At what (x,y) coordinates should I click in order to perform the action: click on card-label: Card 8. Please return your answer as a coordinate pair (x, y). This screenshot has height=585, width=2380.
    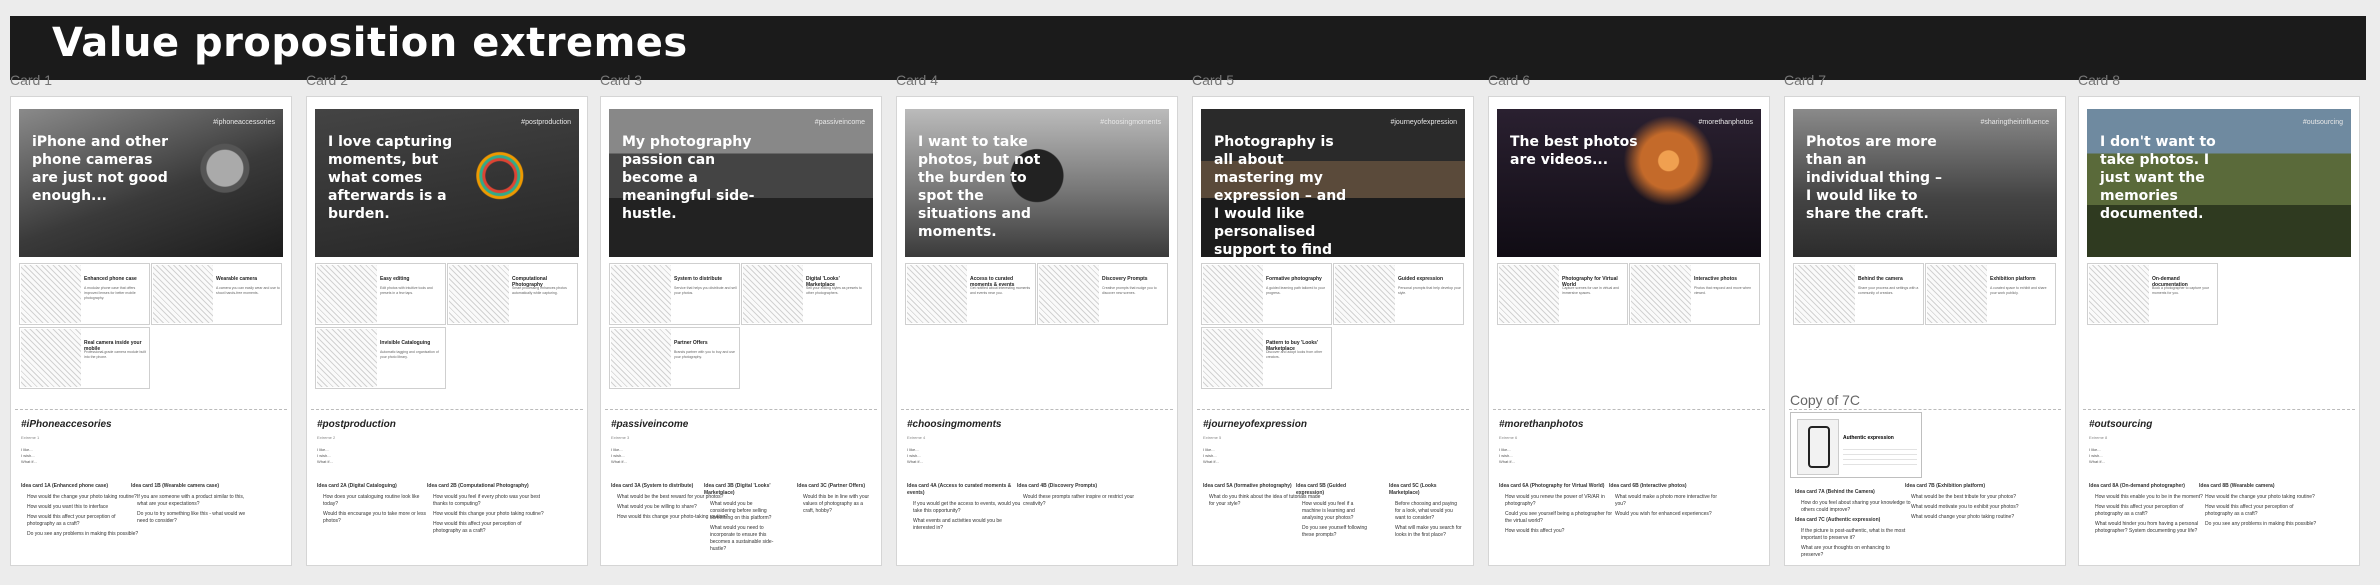
    Looking at the image, I should click on (2099, 80).